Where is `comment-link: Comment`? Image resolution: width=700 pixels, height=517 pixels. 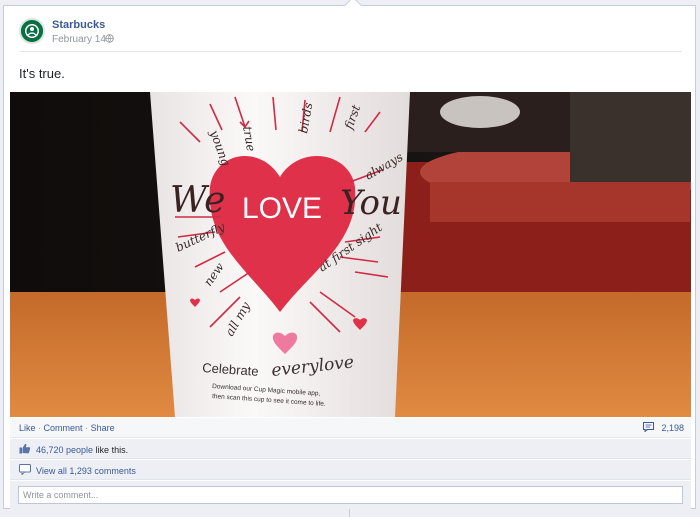
comment-link: Comment is located at coordinates (63, 428).